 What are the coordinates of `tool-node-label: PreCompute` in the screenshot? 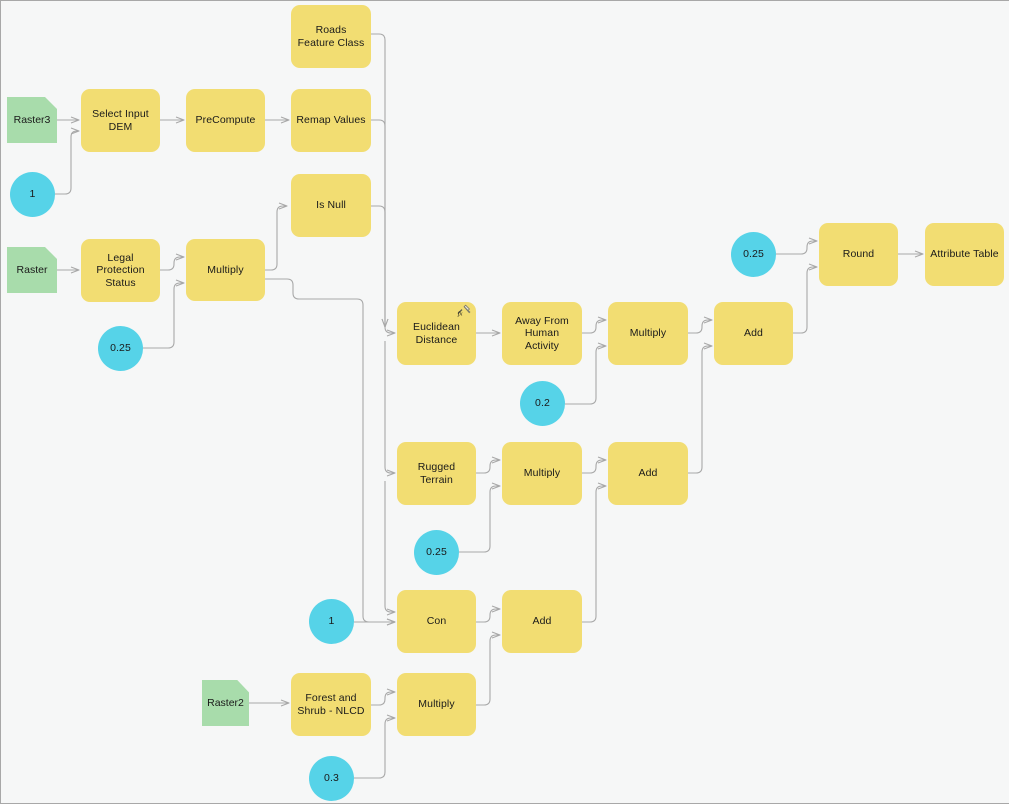 It's located at (225, 120).